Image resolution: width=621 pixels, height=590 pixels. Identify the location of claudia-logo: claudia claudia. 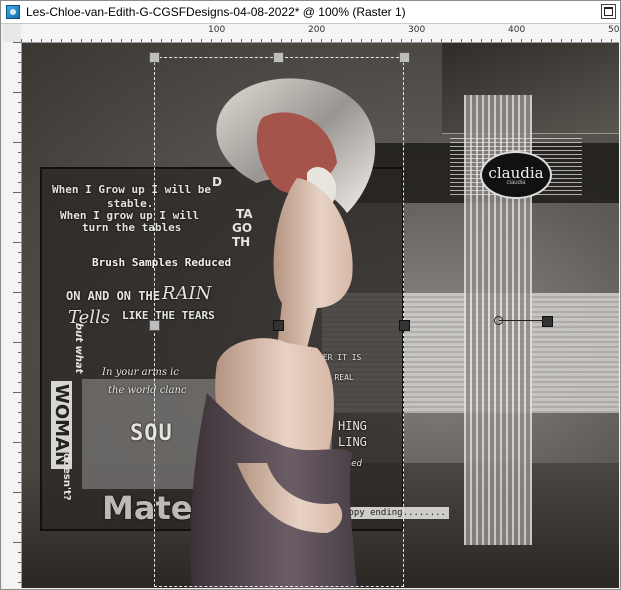
(516, 175).